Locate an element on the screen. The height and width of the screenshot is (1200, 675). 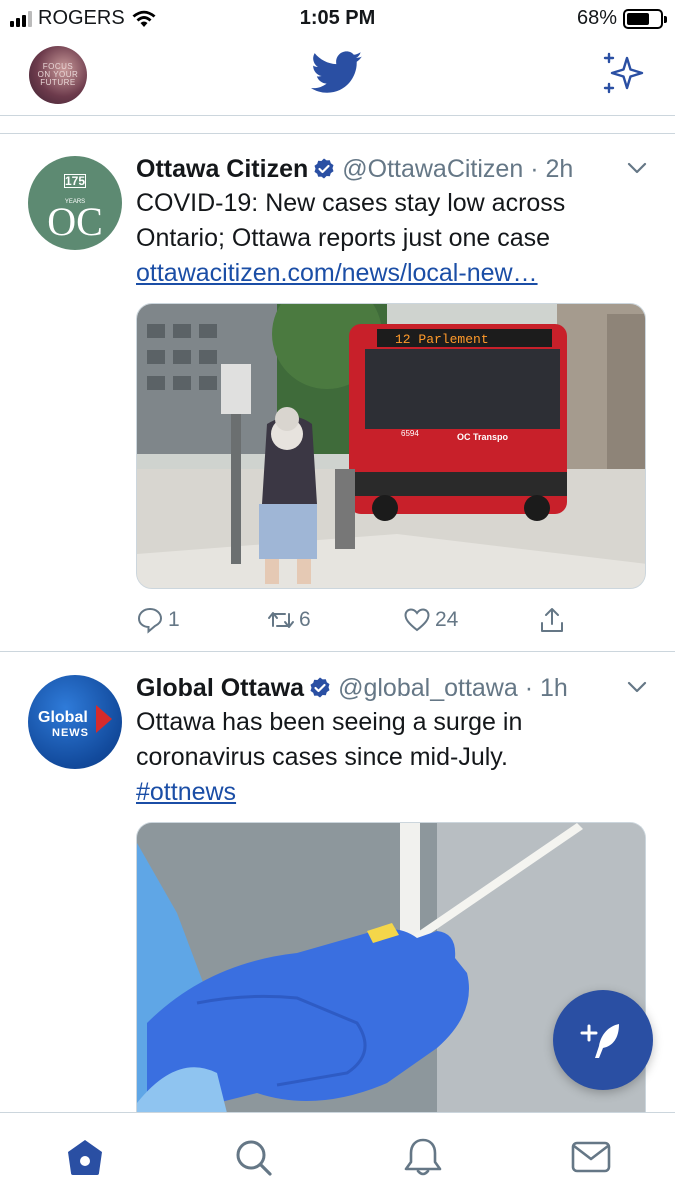
tweet-time: 1h is located at coordinates (554, 688).